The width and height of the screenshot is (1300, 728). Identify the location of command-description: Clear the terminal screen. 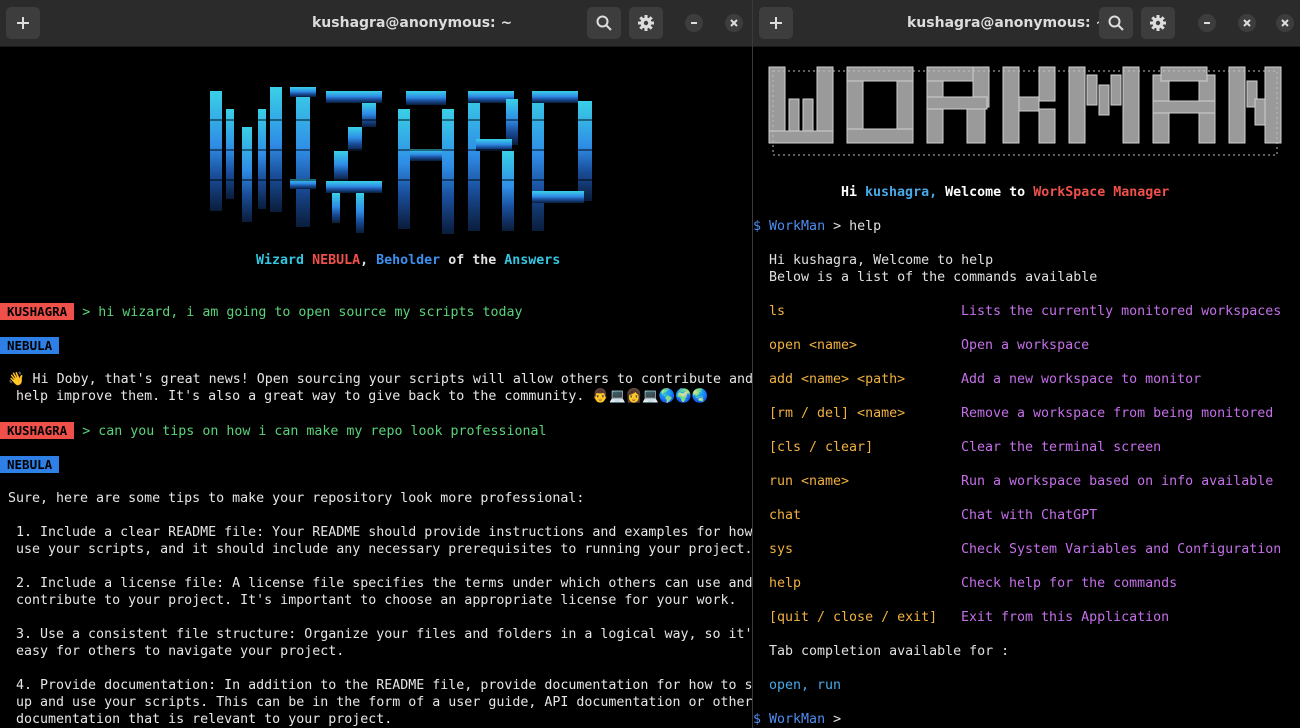
(1061, 447).